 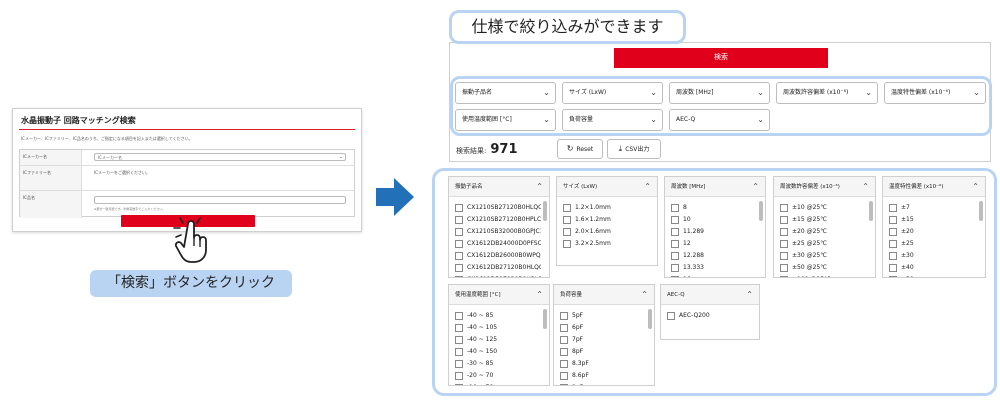 What do you see at coordinates (220, 200) in the screenshot?
I see `ic-name-input` at bounding box center [220, 200].